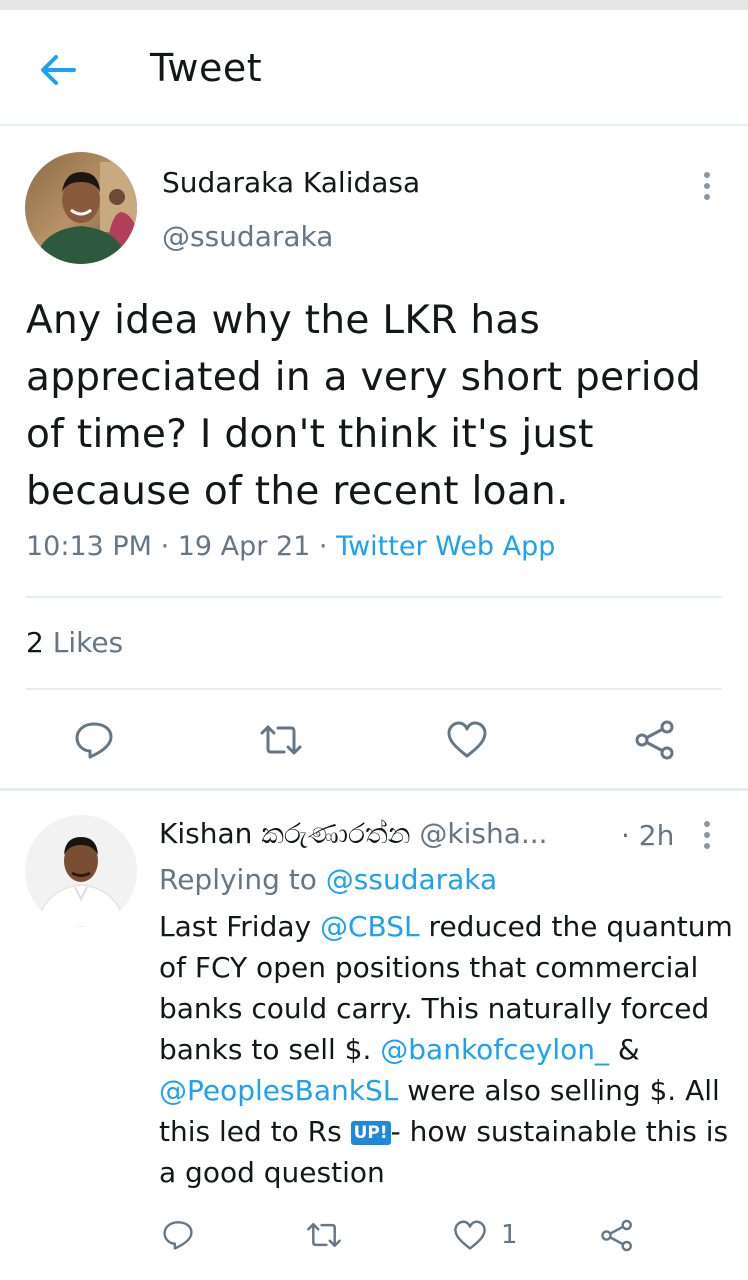 This screenshot has width=748, height=1280. Describe the element at coordinates (374, 5) in the screenshot. I see `status-bar-strip` at that location.